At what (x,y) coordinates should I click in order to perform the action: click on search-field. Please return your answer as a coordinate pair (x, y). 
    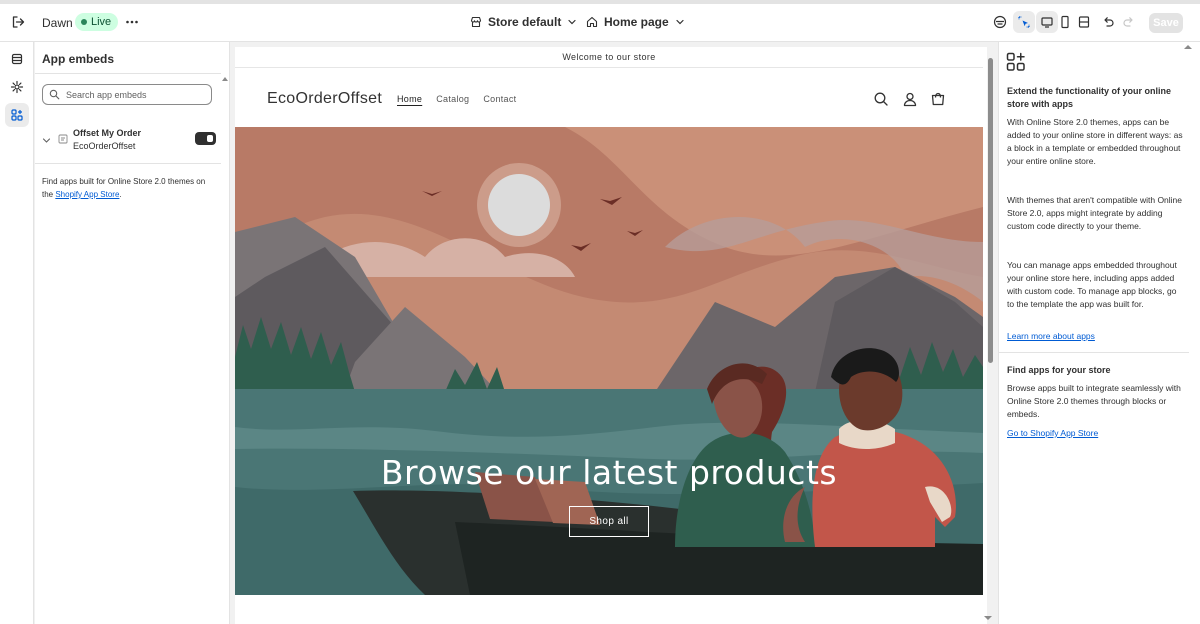
    Looking at the image, I should click on (127, 94).